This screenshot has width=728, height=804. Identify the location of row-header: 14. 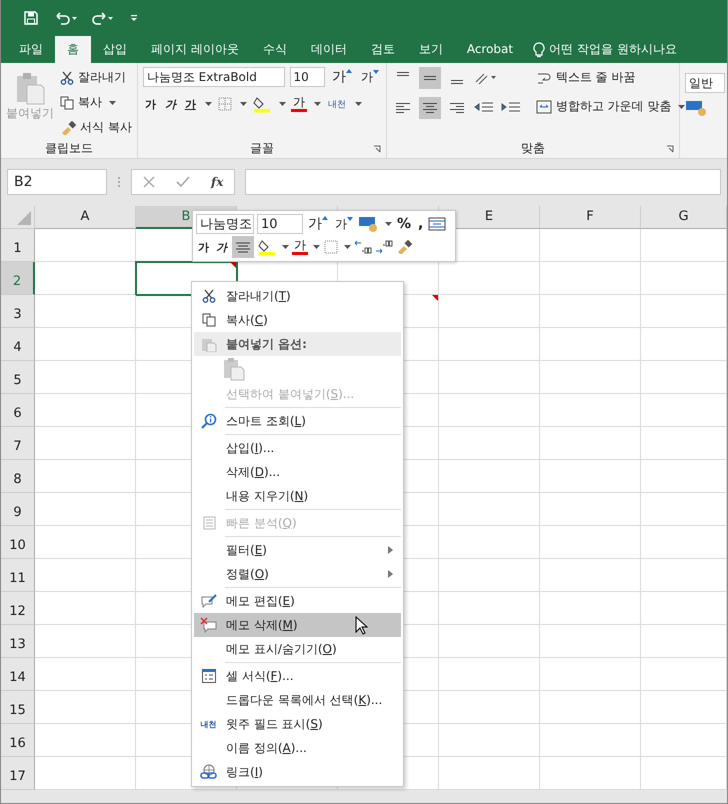
(18, 674).